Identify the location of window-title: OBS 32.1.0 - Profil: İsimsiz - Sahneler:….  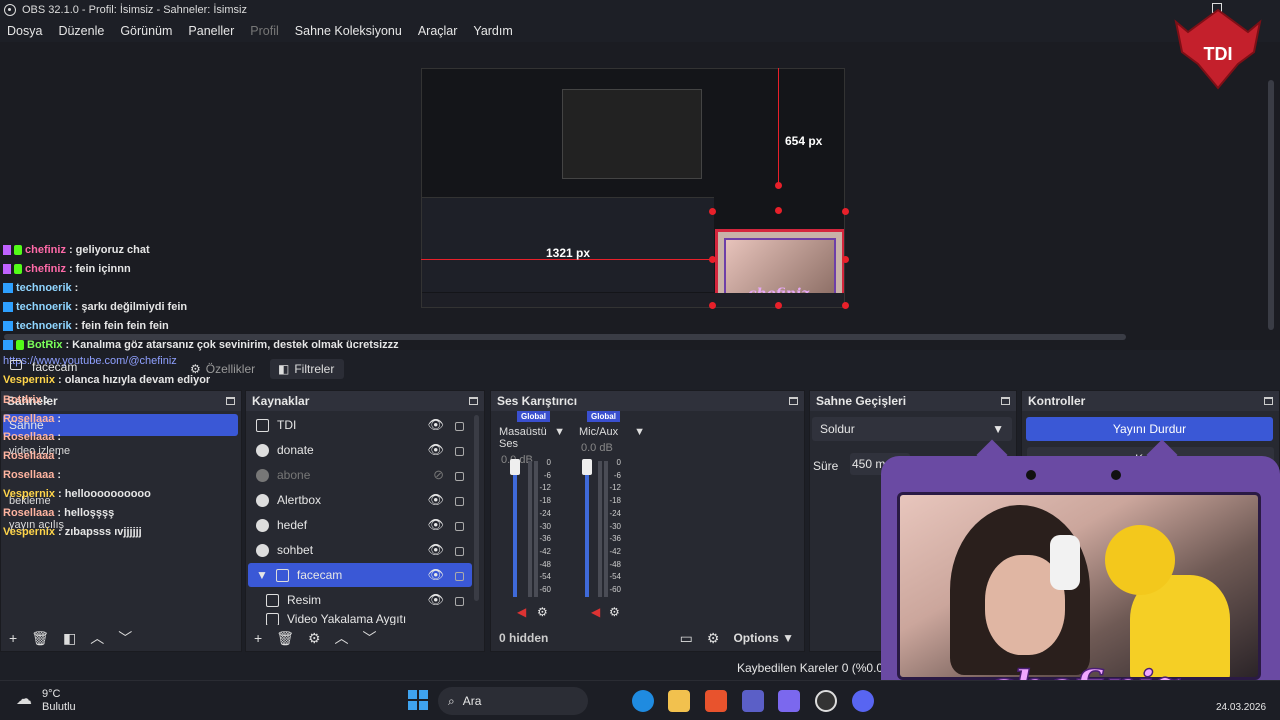
(134, 10).